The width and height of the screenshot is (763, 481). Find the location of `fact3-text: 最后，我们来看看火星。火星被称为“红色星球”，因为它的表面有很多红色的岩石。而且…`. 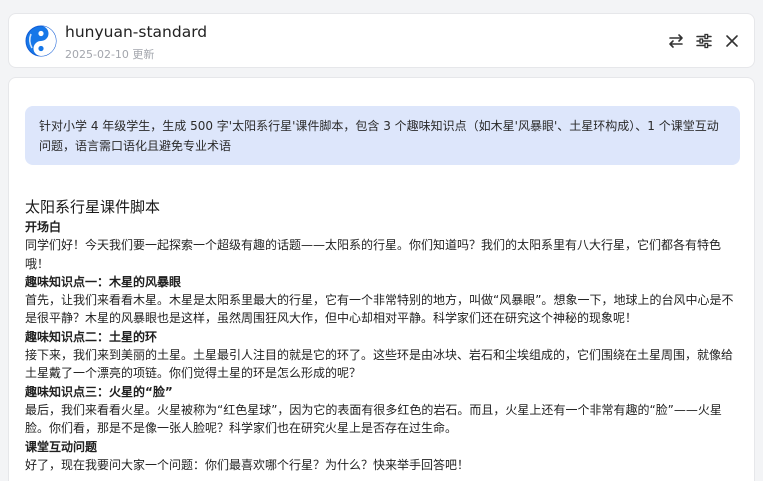

fact3-text: 最后，我们来看看火星。火星被称为“红色星球”，因为它的表面有很多红色的岩石。而且… is located at coordinates (373, 419).